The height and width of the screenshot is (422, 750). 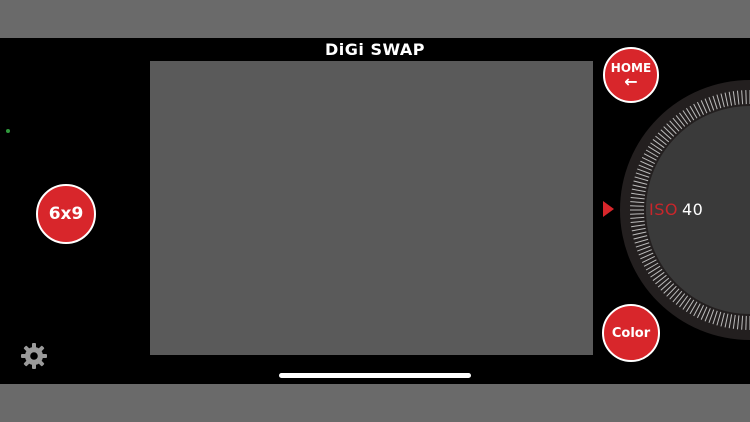 I want to click on format-button: 6x9, so click(x=66, y=214).